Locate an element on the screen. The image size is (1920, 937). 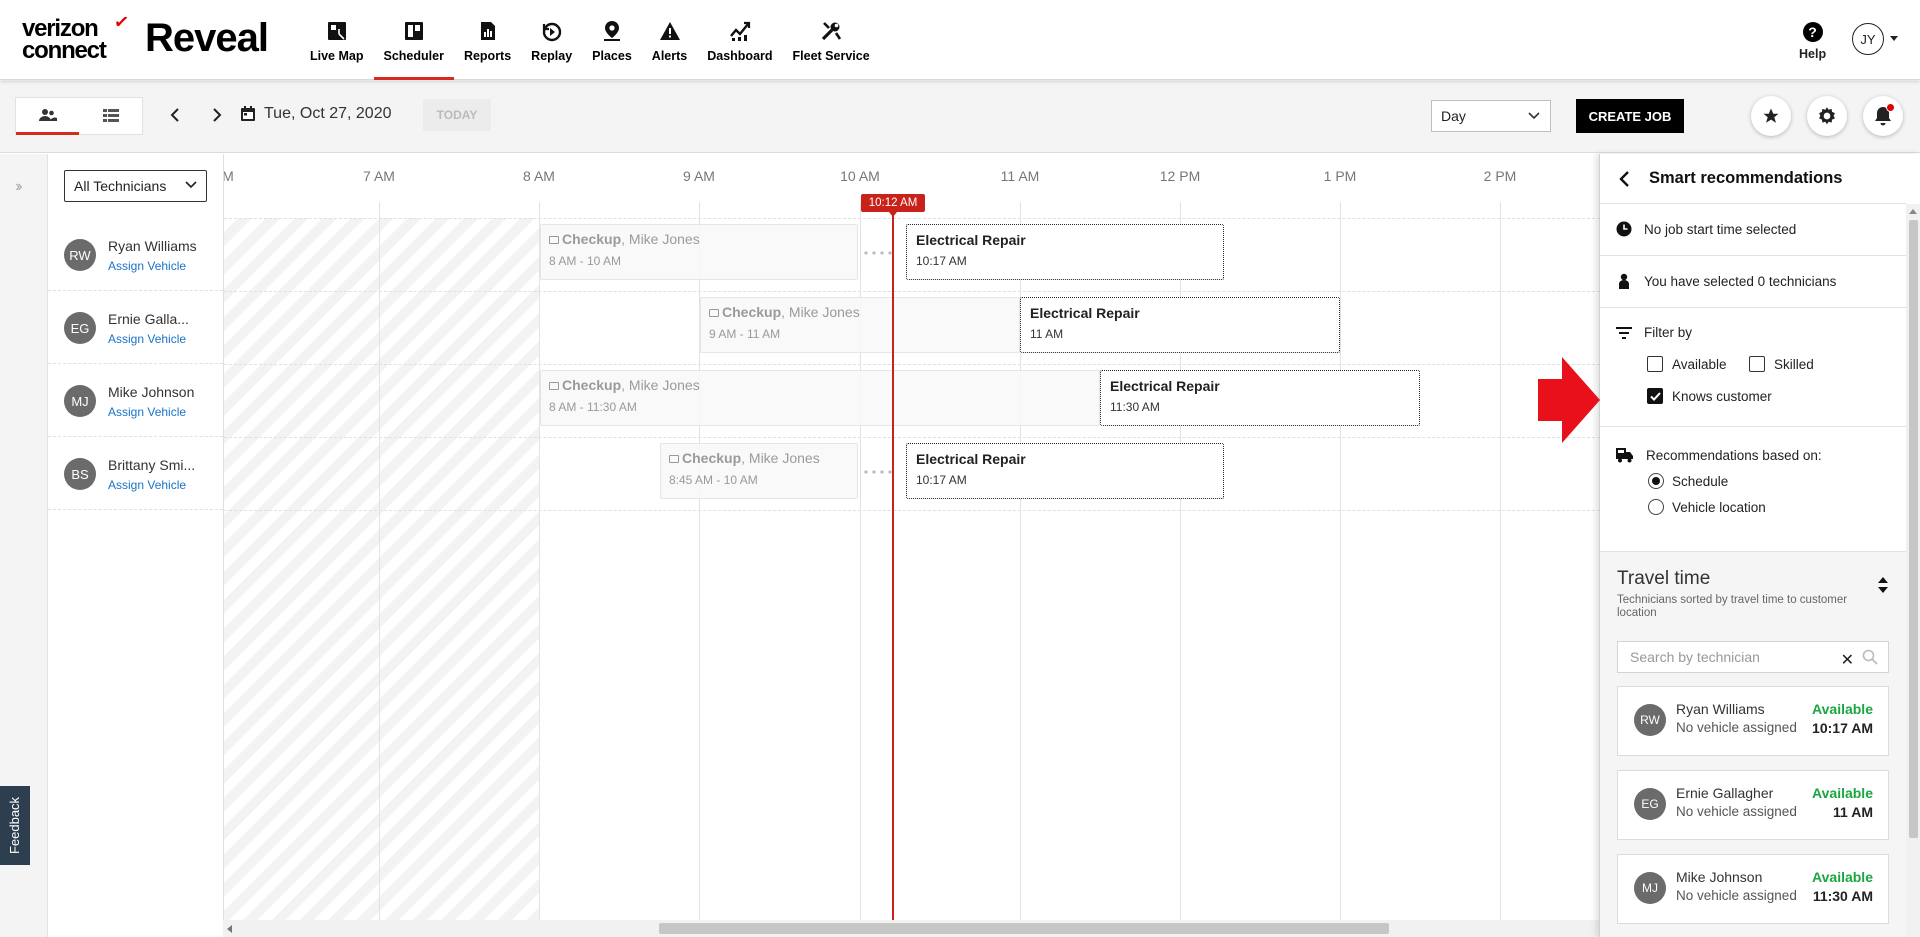
hour-label: 1 PM is located at coordinates (1340, 176).